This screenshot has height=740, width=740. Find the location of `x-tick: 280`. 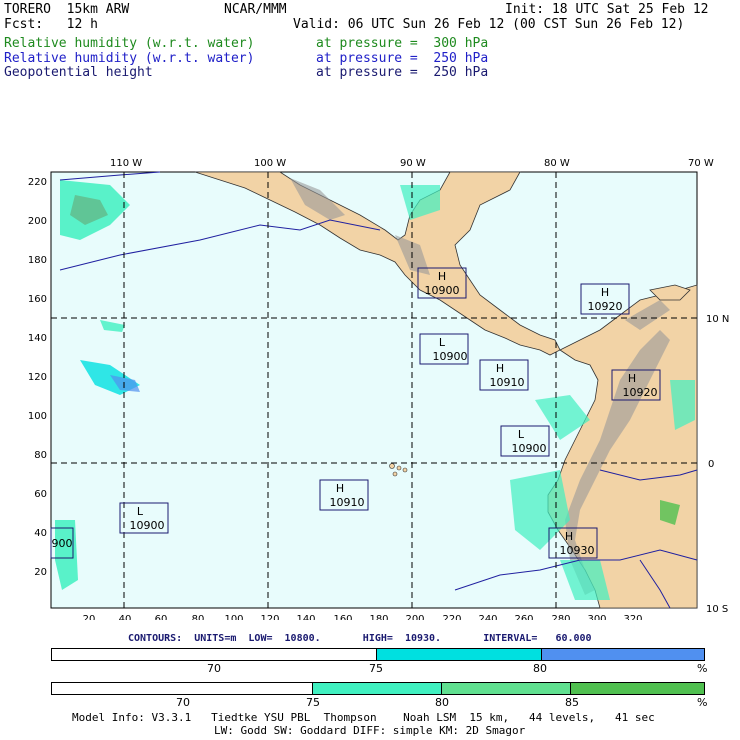

x-tick: 280 is located at coordinates (560, 617).